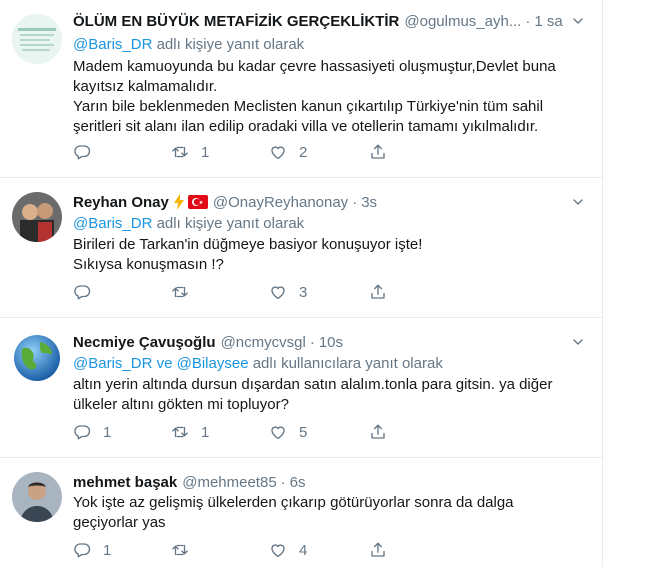 The height and width of the screenshot is (567, 666). What do you see at coordinates (288, 292) in the screenshot?
I see `like-button: 3` at bounding box center [288, 292].